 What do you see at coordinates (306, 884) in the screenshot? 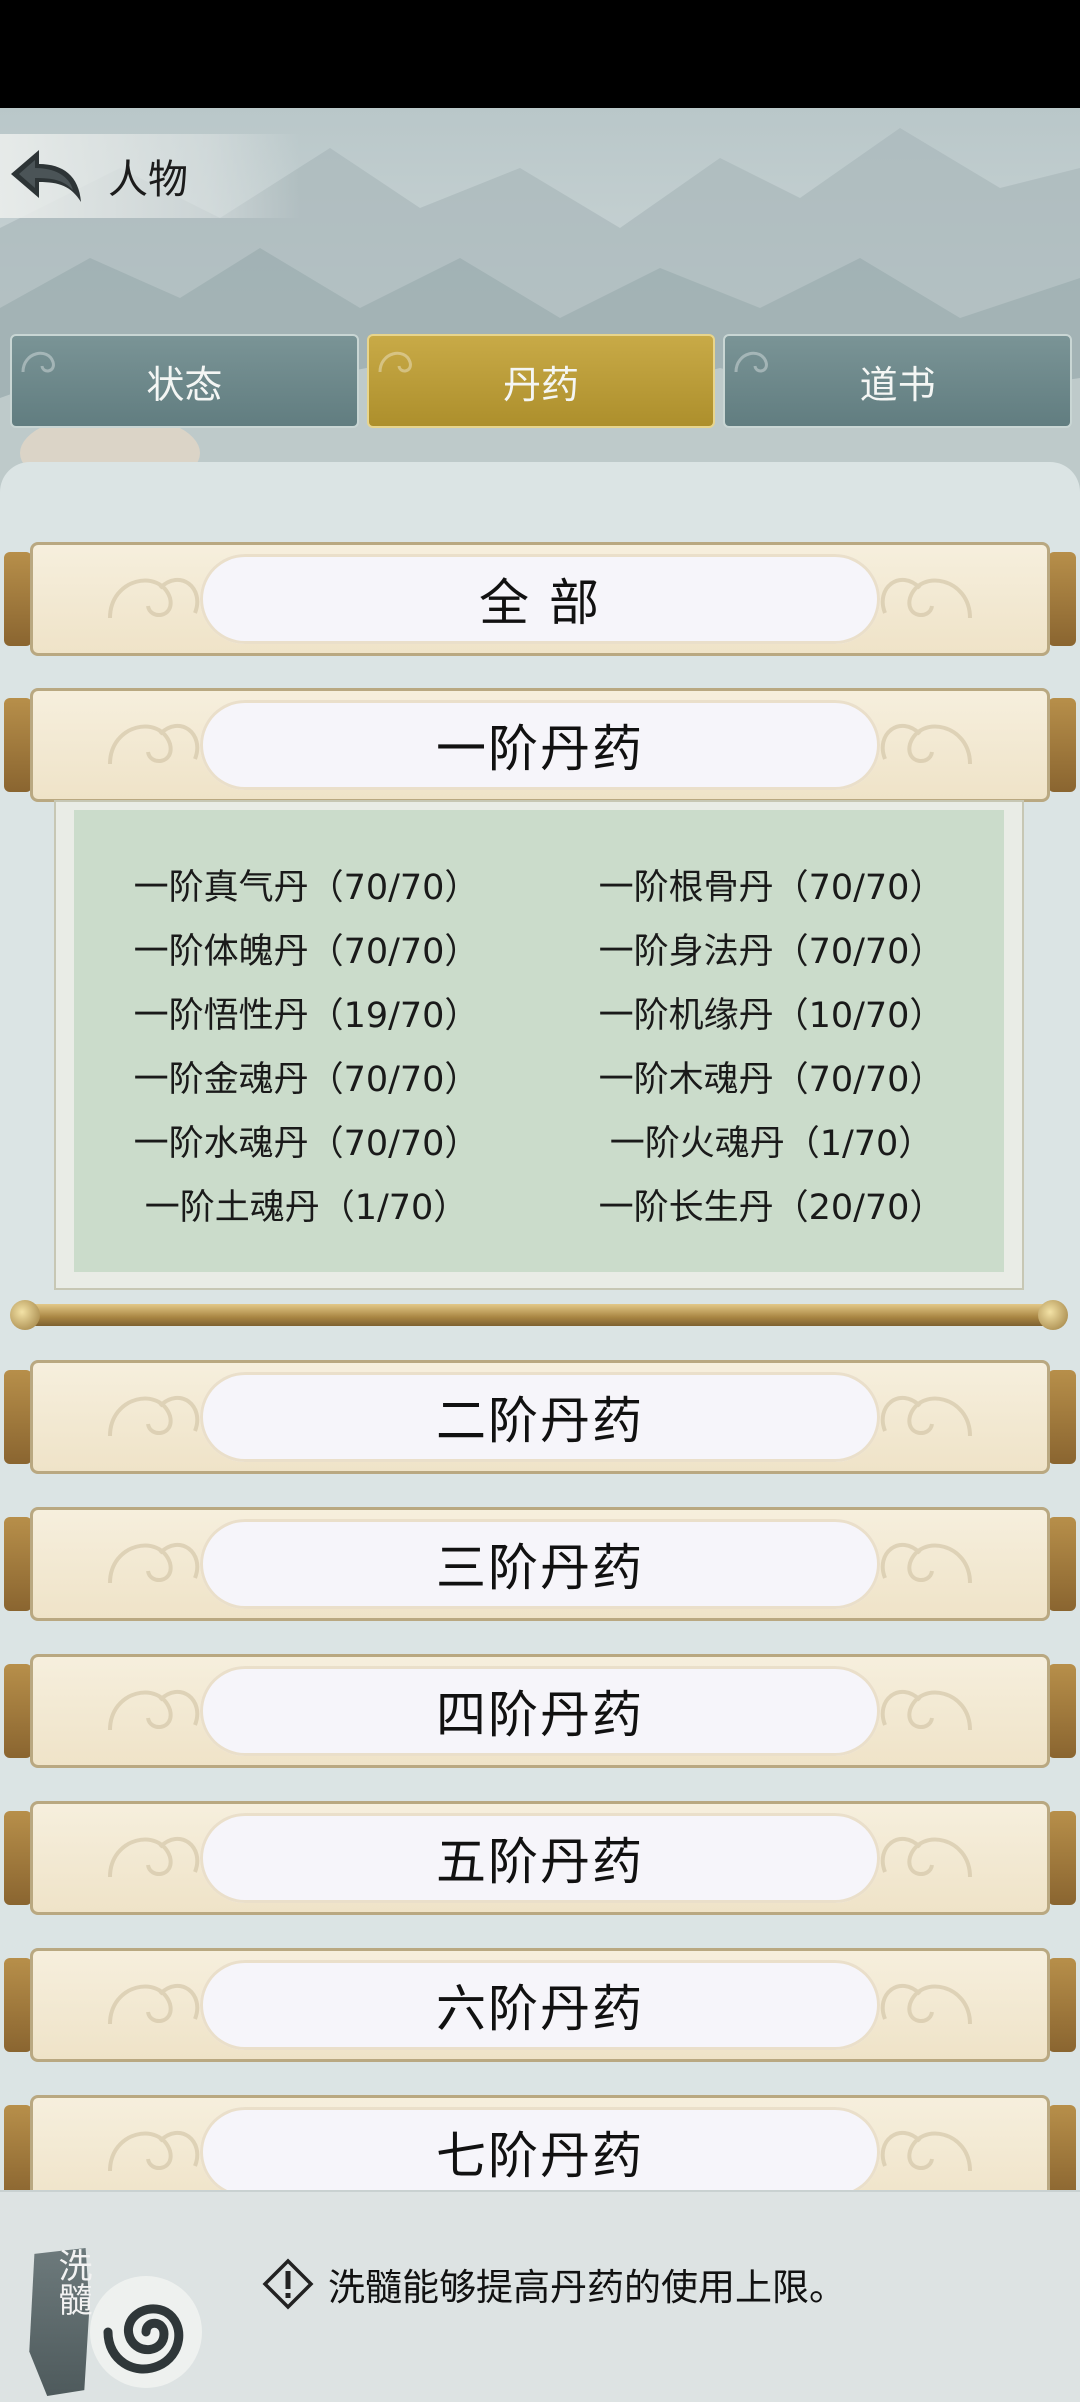
I see `pill-item: 一阶真气丹（70/70）` at bounding box center [306, 884].